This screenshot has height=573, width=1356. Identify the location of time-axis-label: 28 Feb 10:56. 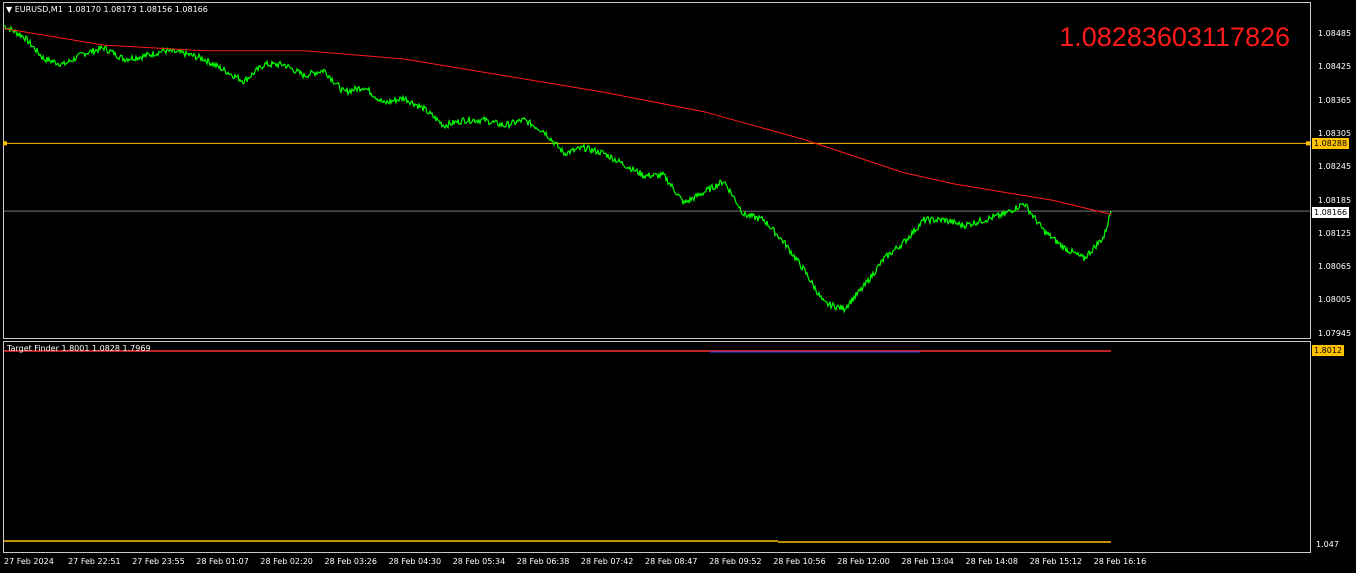
(799, 561).